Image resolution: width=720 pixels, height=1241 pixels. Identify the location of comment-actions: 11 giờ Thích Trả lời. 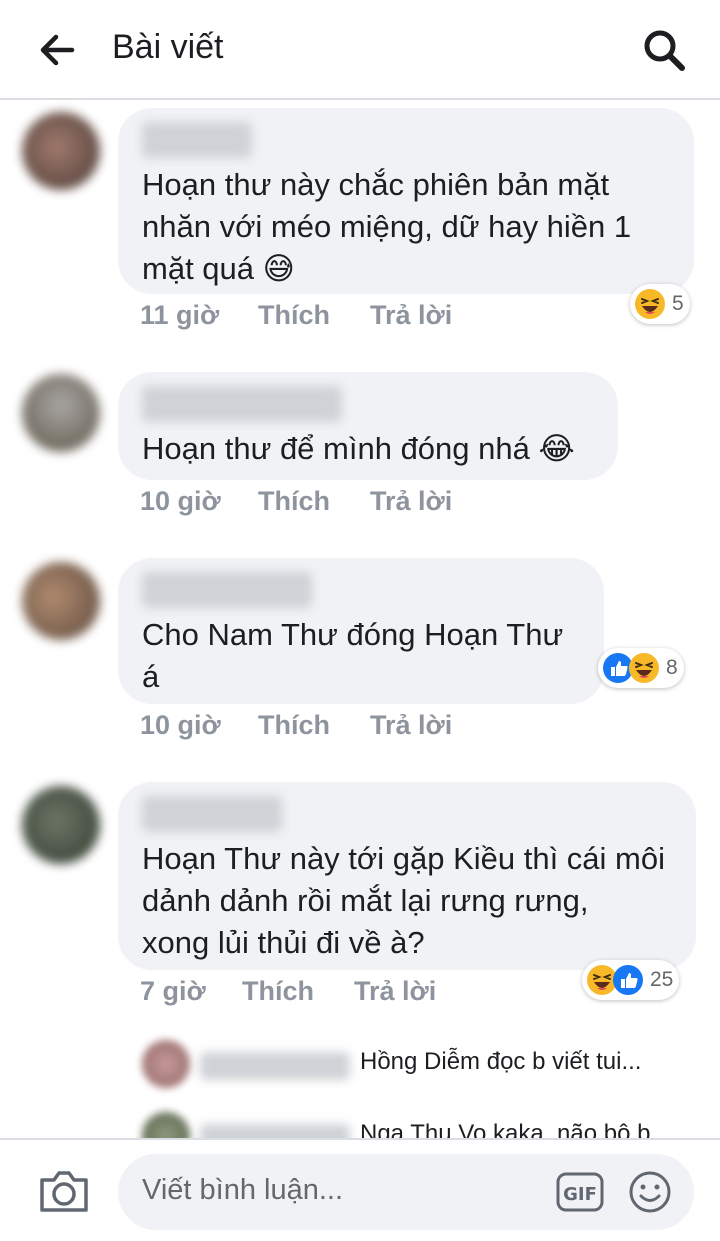
(296, 315).